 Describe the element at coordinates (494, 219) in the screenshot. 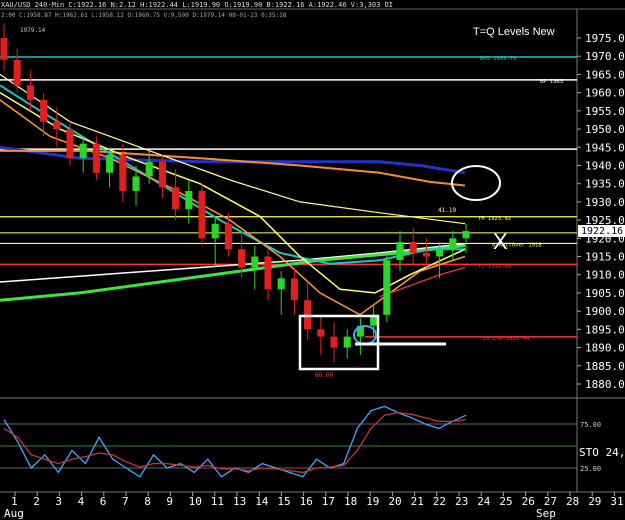

I see `level-label: YH 1925.92` at that location.